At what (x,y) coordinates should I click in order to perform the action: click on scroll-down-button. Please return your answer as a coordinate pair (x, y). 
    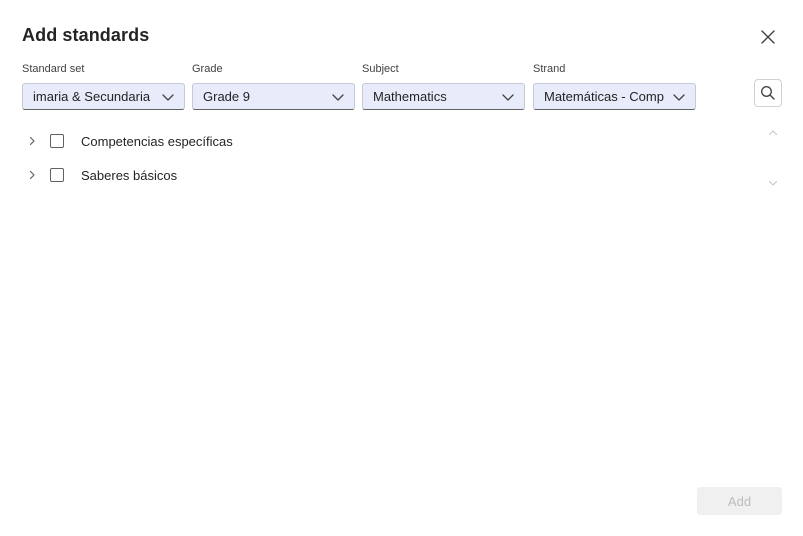
    Looking at the image, I should click on (773, 183).